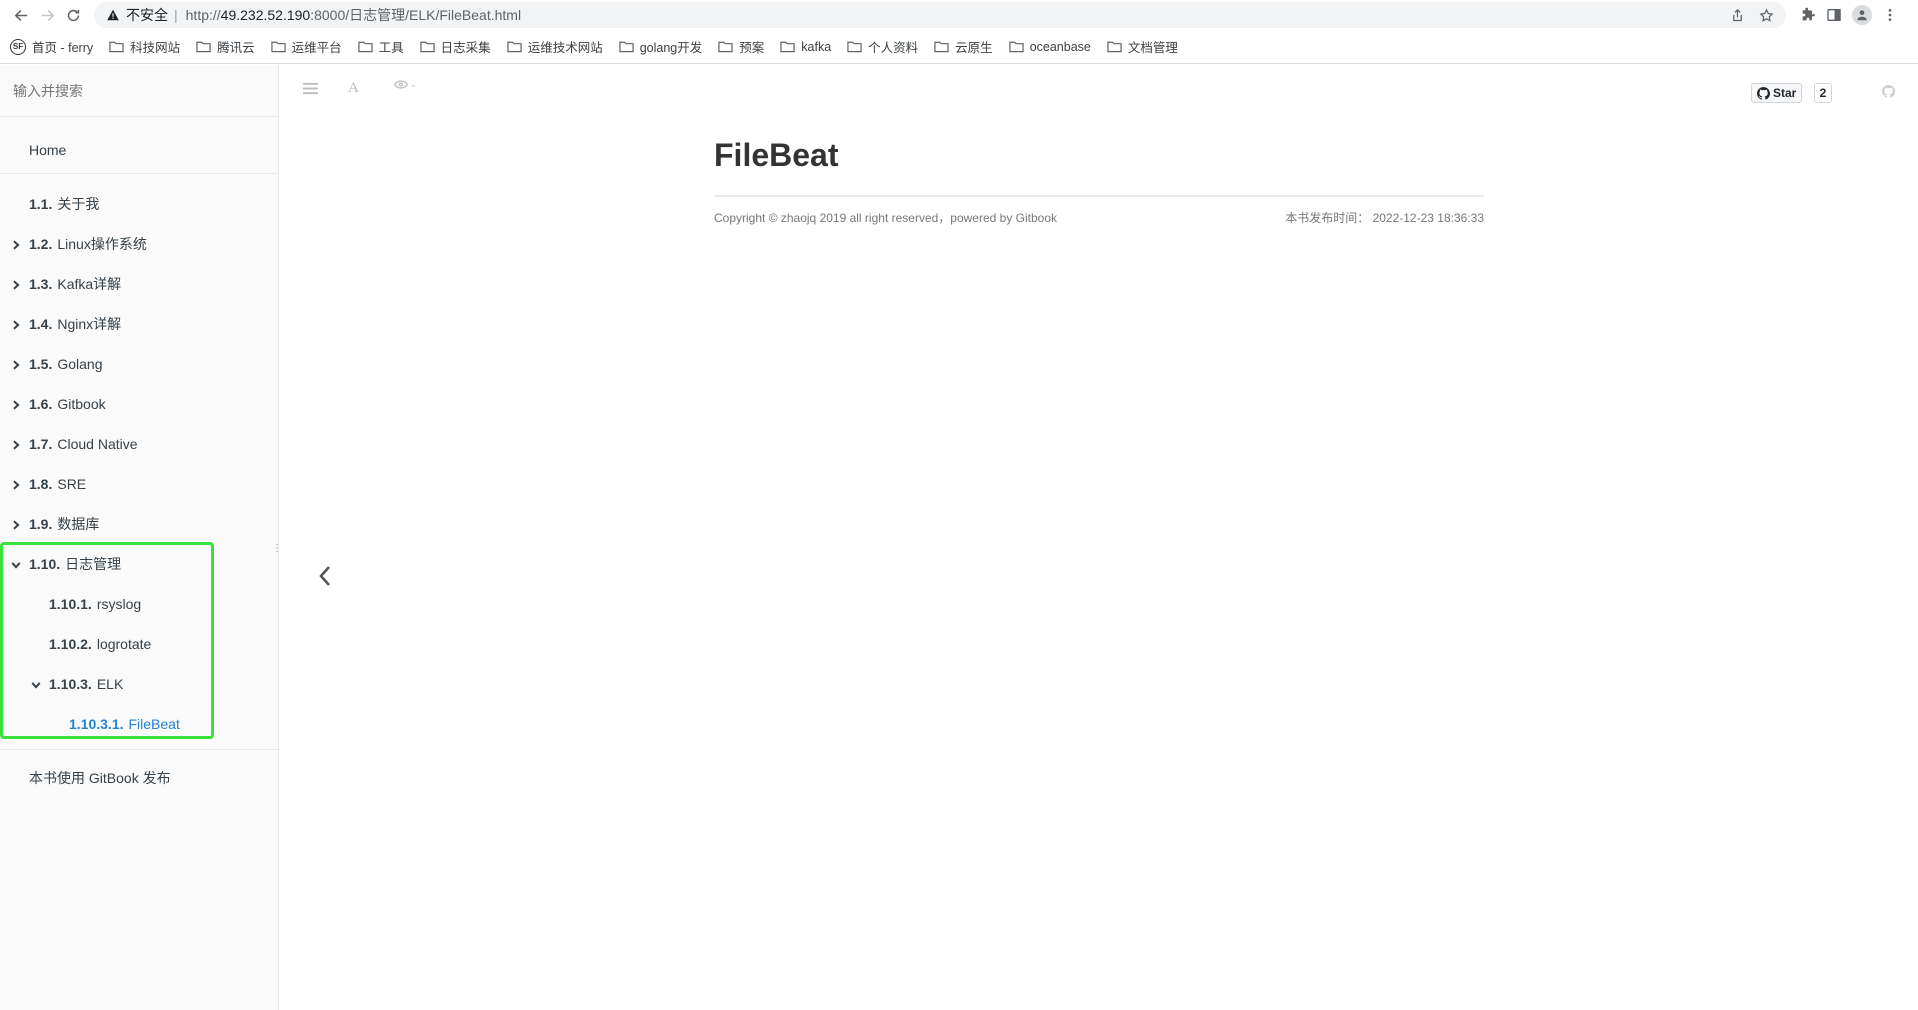 The height and width of the screenshot is (1010, 1918). Describe the element at coordinates (139, 564) in the screenshot. I see `sidebar-item: 1.10. 日志管理` at that location.